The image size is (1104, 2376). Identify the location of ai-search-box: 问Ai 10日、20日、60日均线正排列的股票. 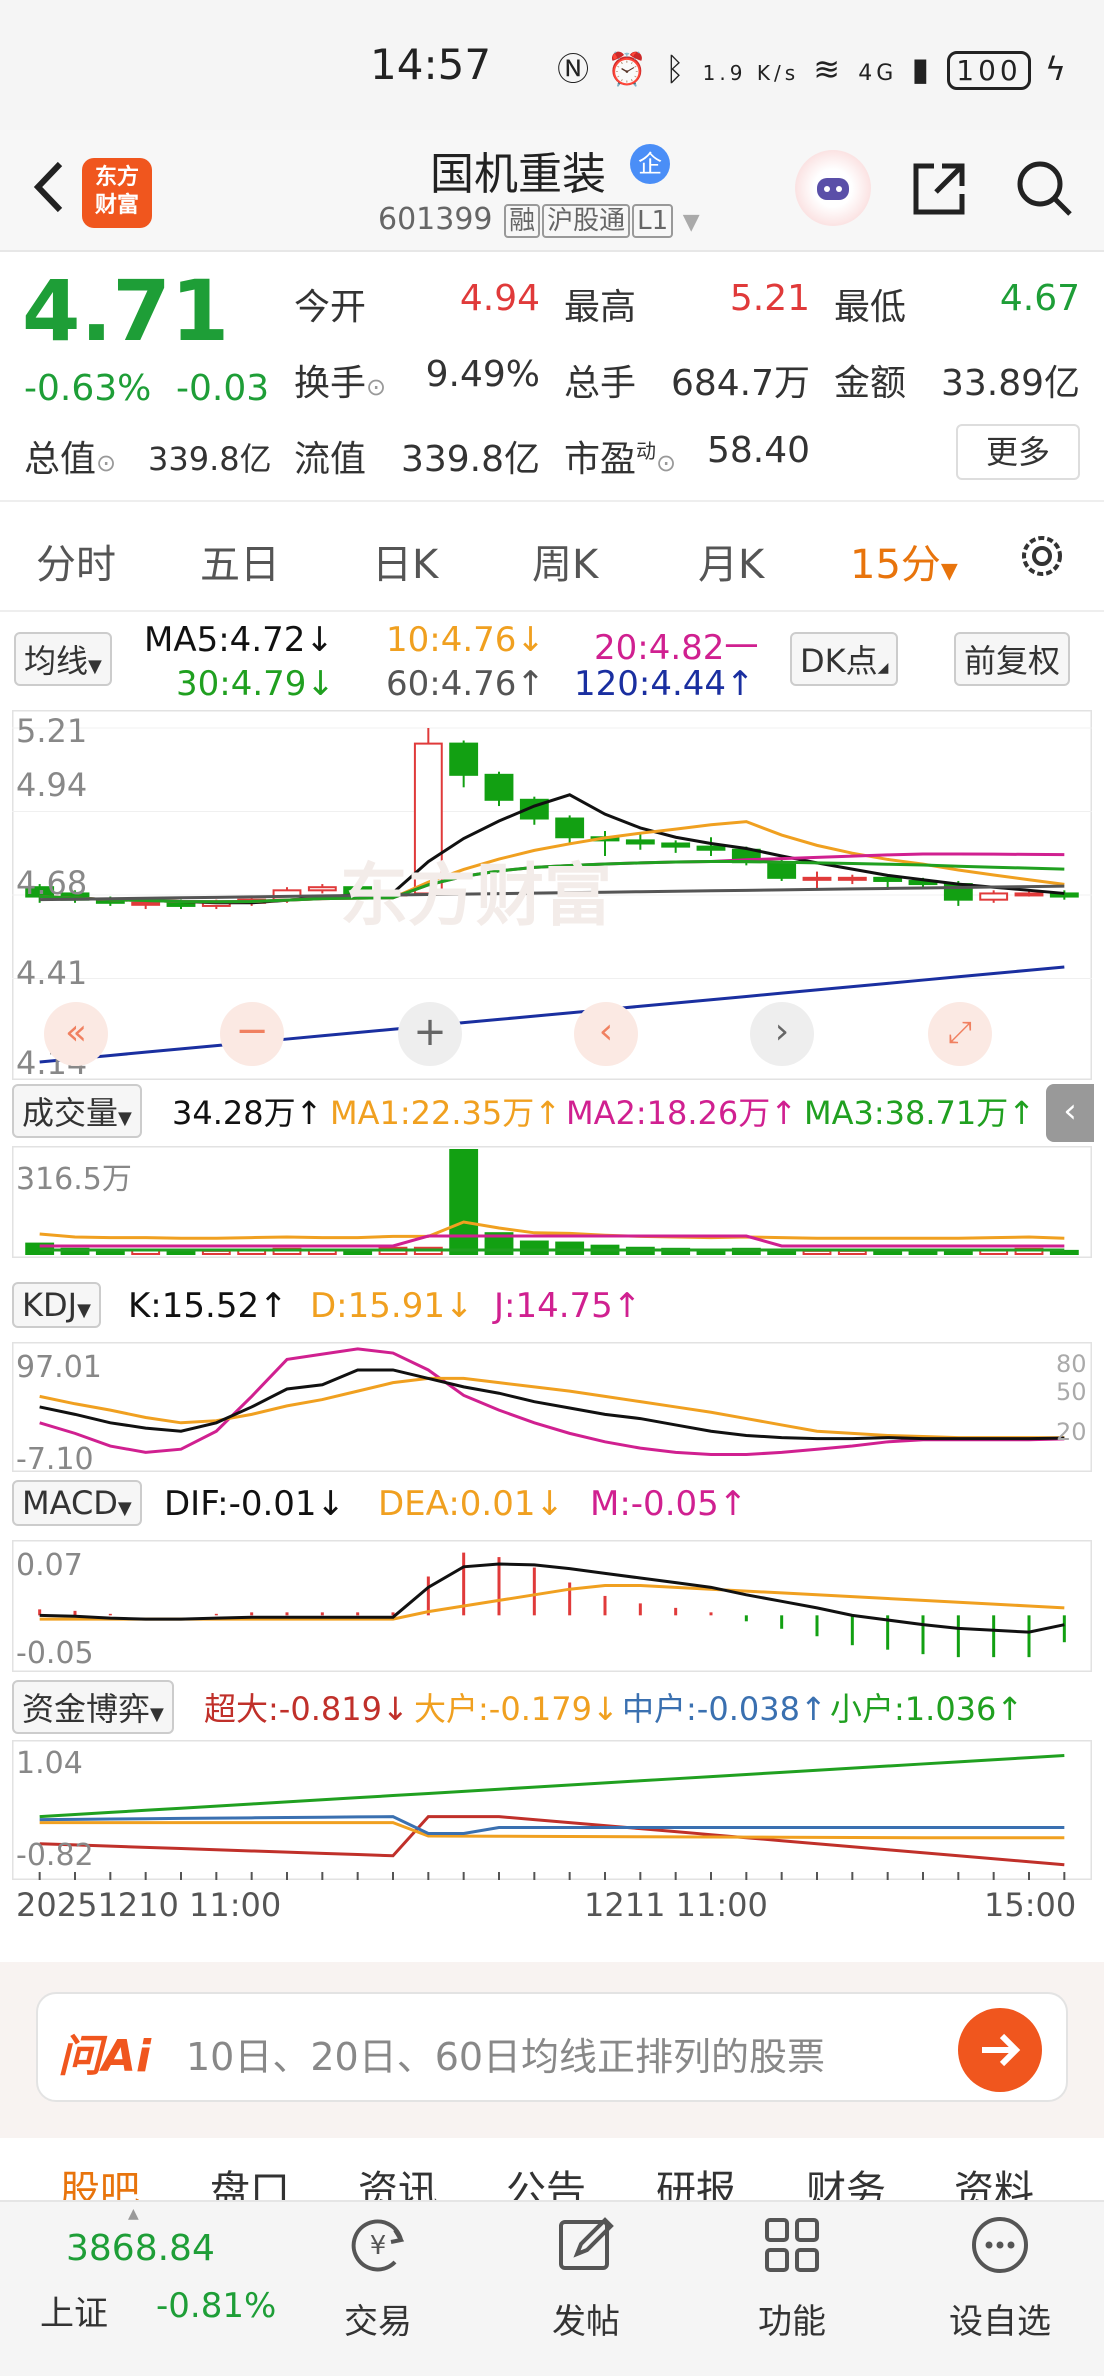
(552, 2047).